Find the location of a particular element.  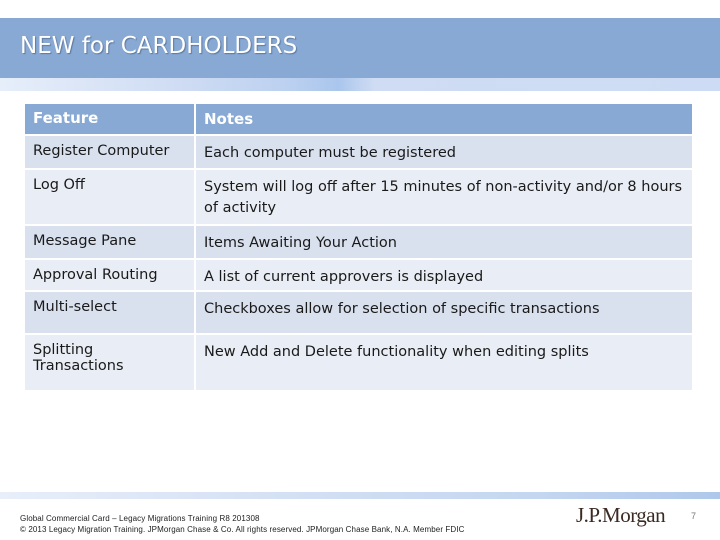

notes-cell: A list of current approvers is displayed is located at coordinates (444, 276).